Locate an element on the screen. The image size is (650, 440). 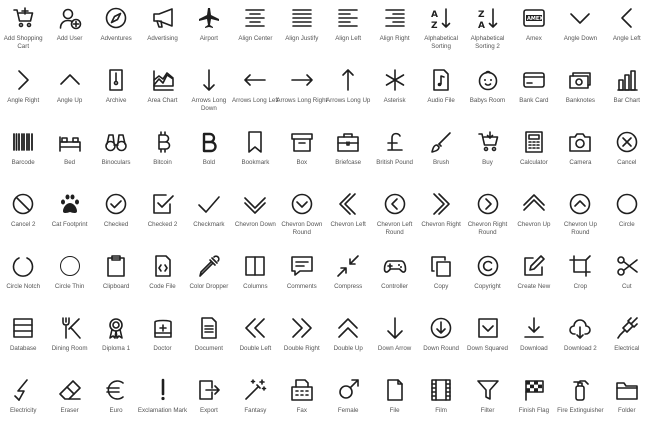
icon-tile-file: File is located at coordinates (394, 407).